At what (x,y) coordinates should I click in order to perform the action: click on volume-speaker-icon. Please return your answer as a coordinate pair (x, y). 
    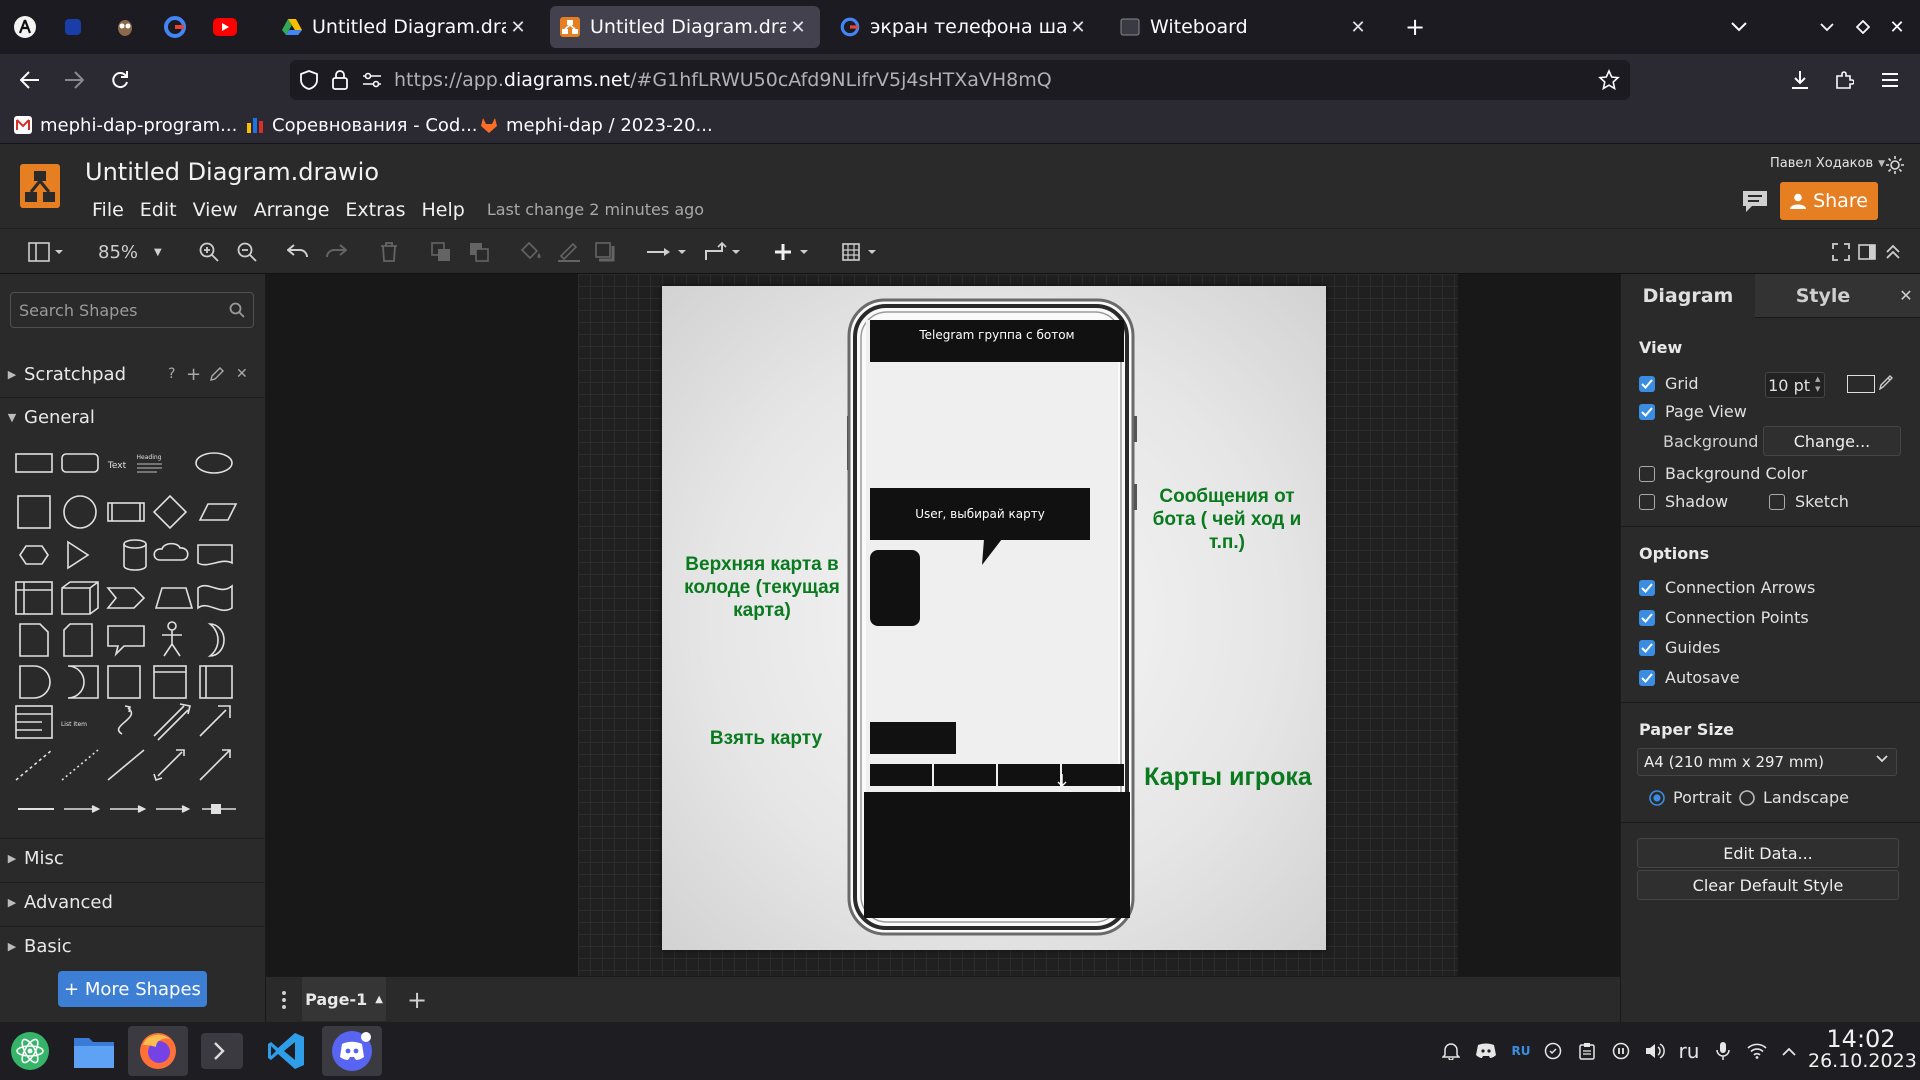
    Looking at the image, I should click on (1655, 1051).